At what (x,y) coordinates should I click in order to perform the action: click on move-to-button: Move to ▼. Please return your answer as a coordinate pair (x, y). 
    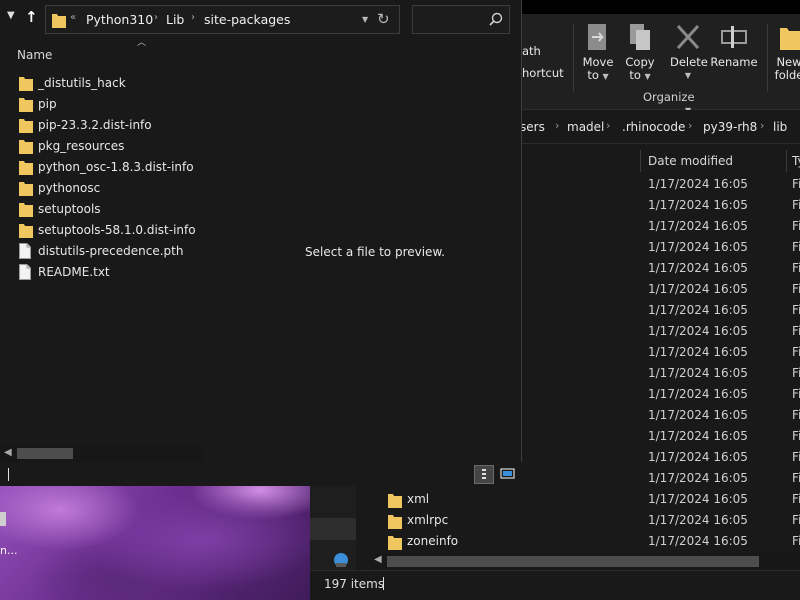
    Looking at the image, I should click on (598, 52).